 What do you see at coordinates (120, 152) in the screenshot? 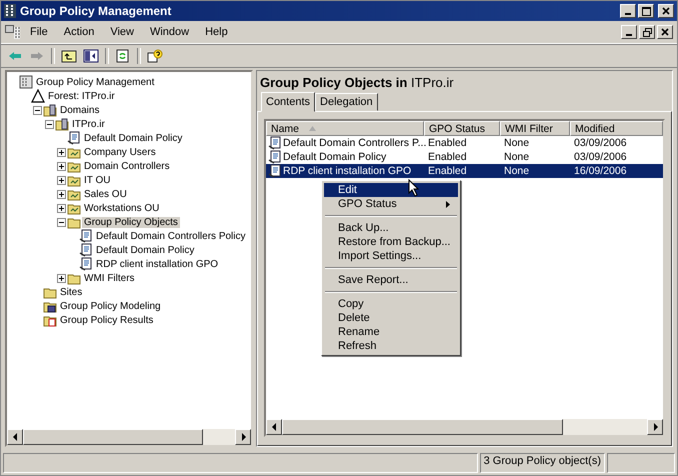
I see `tree-item: Company Users` at bounding box center [120, 152].